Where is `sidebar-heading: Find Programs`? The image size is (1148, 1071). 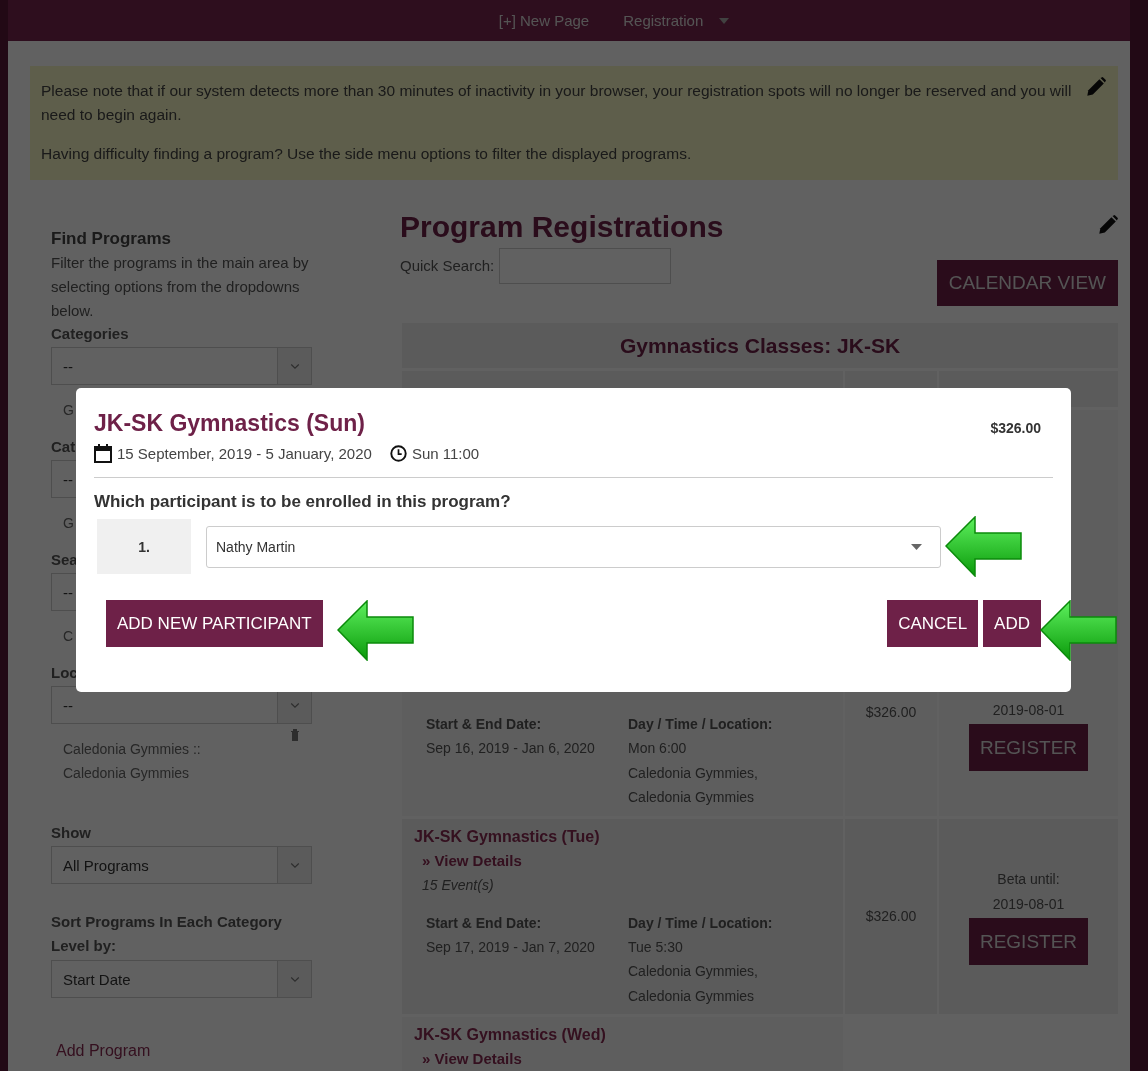
sidebar-heading: Find Programs is located at coordinates (111, 239).